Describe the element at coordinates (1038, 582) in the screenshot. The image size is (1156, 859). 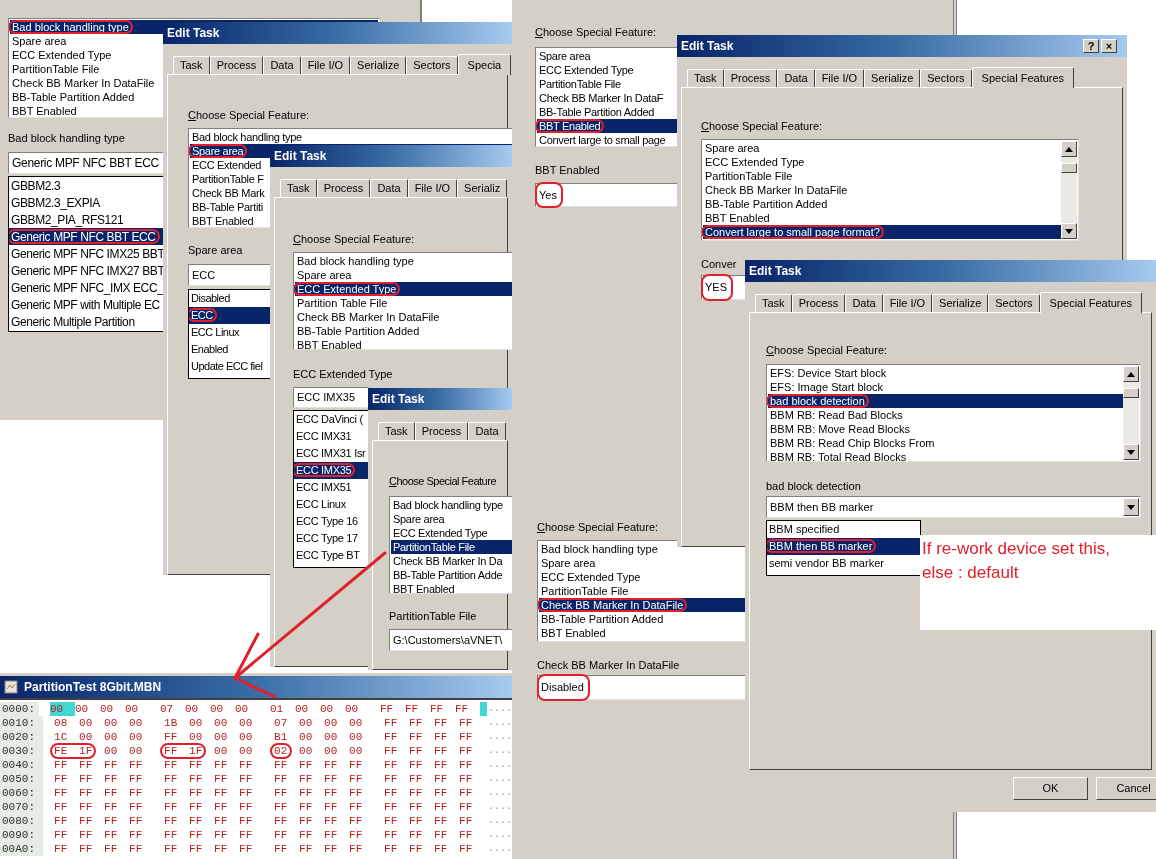
I see `annotation-note: If re-work device set this, else : default` at that location.